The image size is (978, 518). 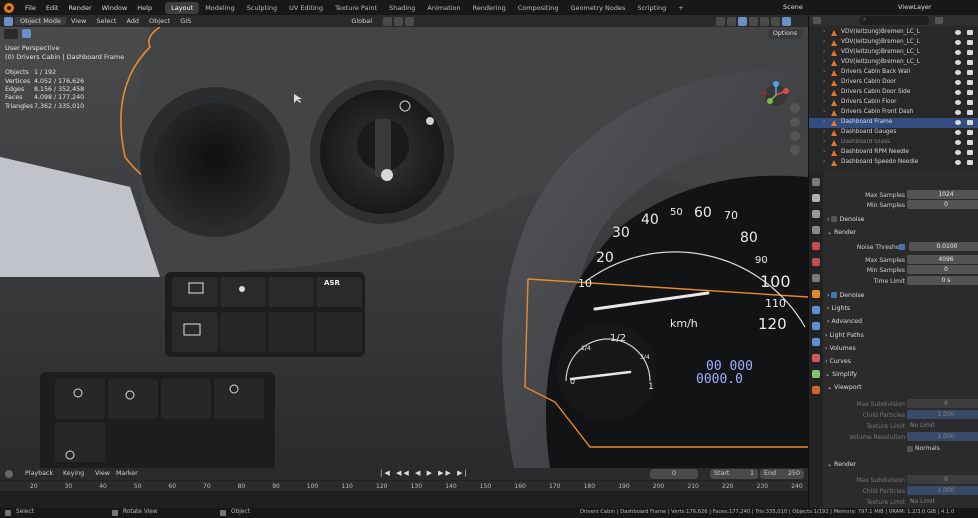 What do you see at coordinates (893, 93) in the screenshot?
I see `outliner-item: › Drivers Cabin Door Side` at bounding box center [893, 93].